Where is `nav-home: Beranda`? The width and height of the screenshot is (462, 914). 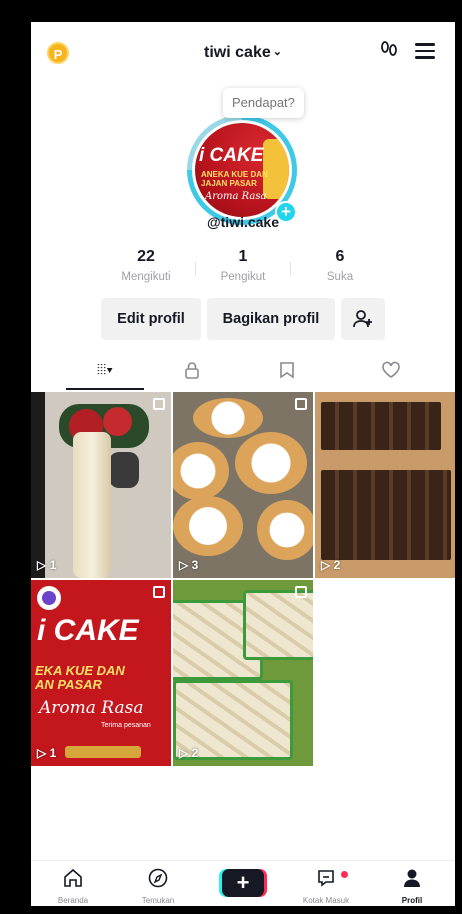 nav-home: Beranda is located at coordinates (73, 886).